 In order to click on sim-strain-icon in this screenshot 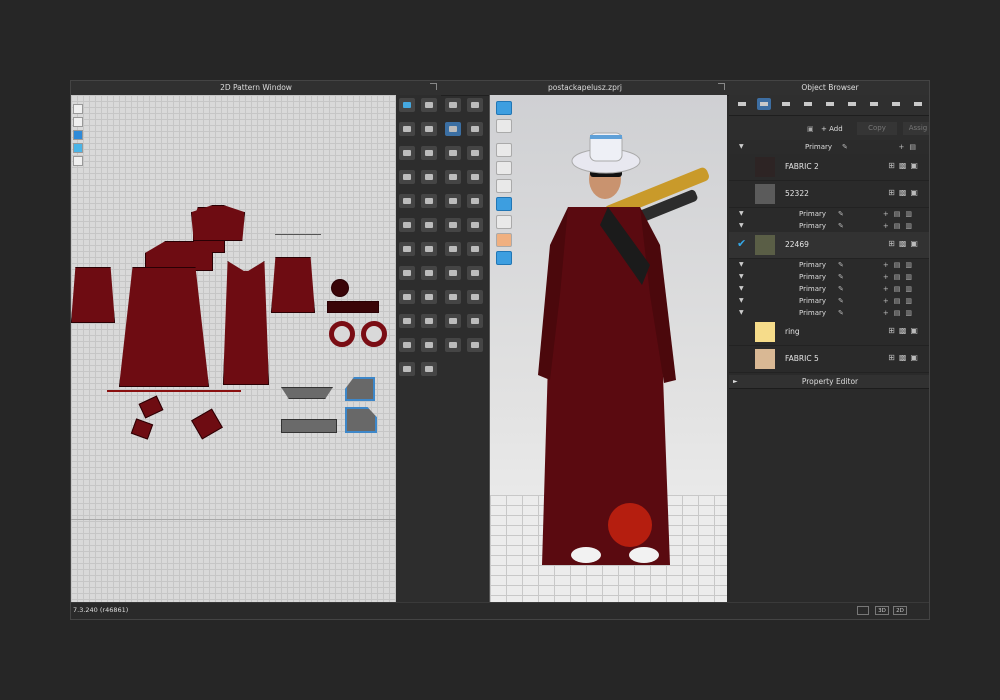, I will do `click(475, 273)`.